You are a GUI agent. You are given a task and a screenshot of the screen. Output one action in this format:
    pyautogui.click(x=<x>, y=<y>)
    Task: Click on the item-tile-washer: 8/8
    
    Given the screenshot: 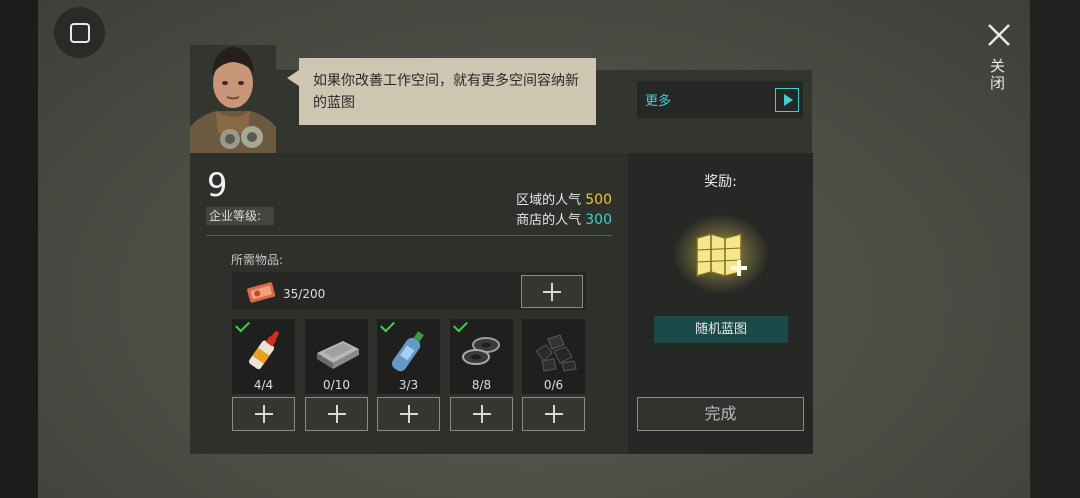 What is the action you would take?
    pyautogui.click(x=481, y=355)
    